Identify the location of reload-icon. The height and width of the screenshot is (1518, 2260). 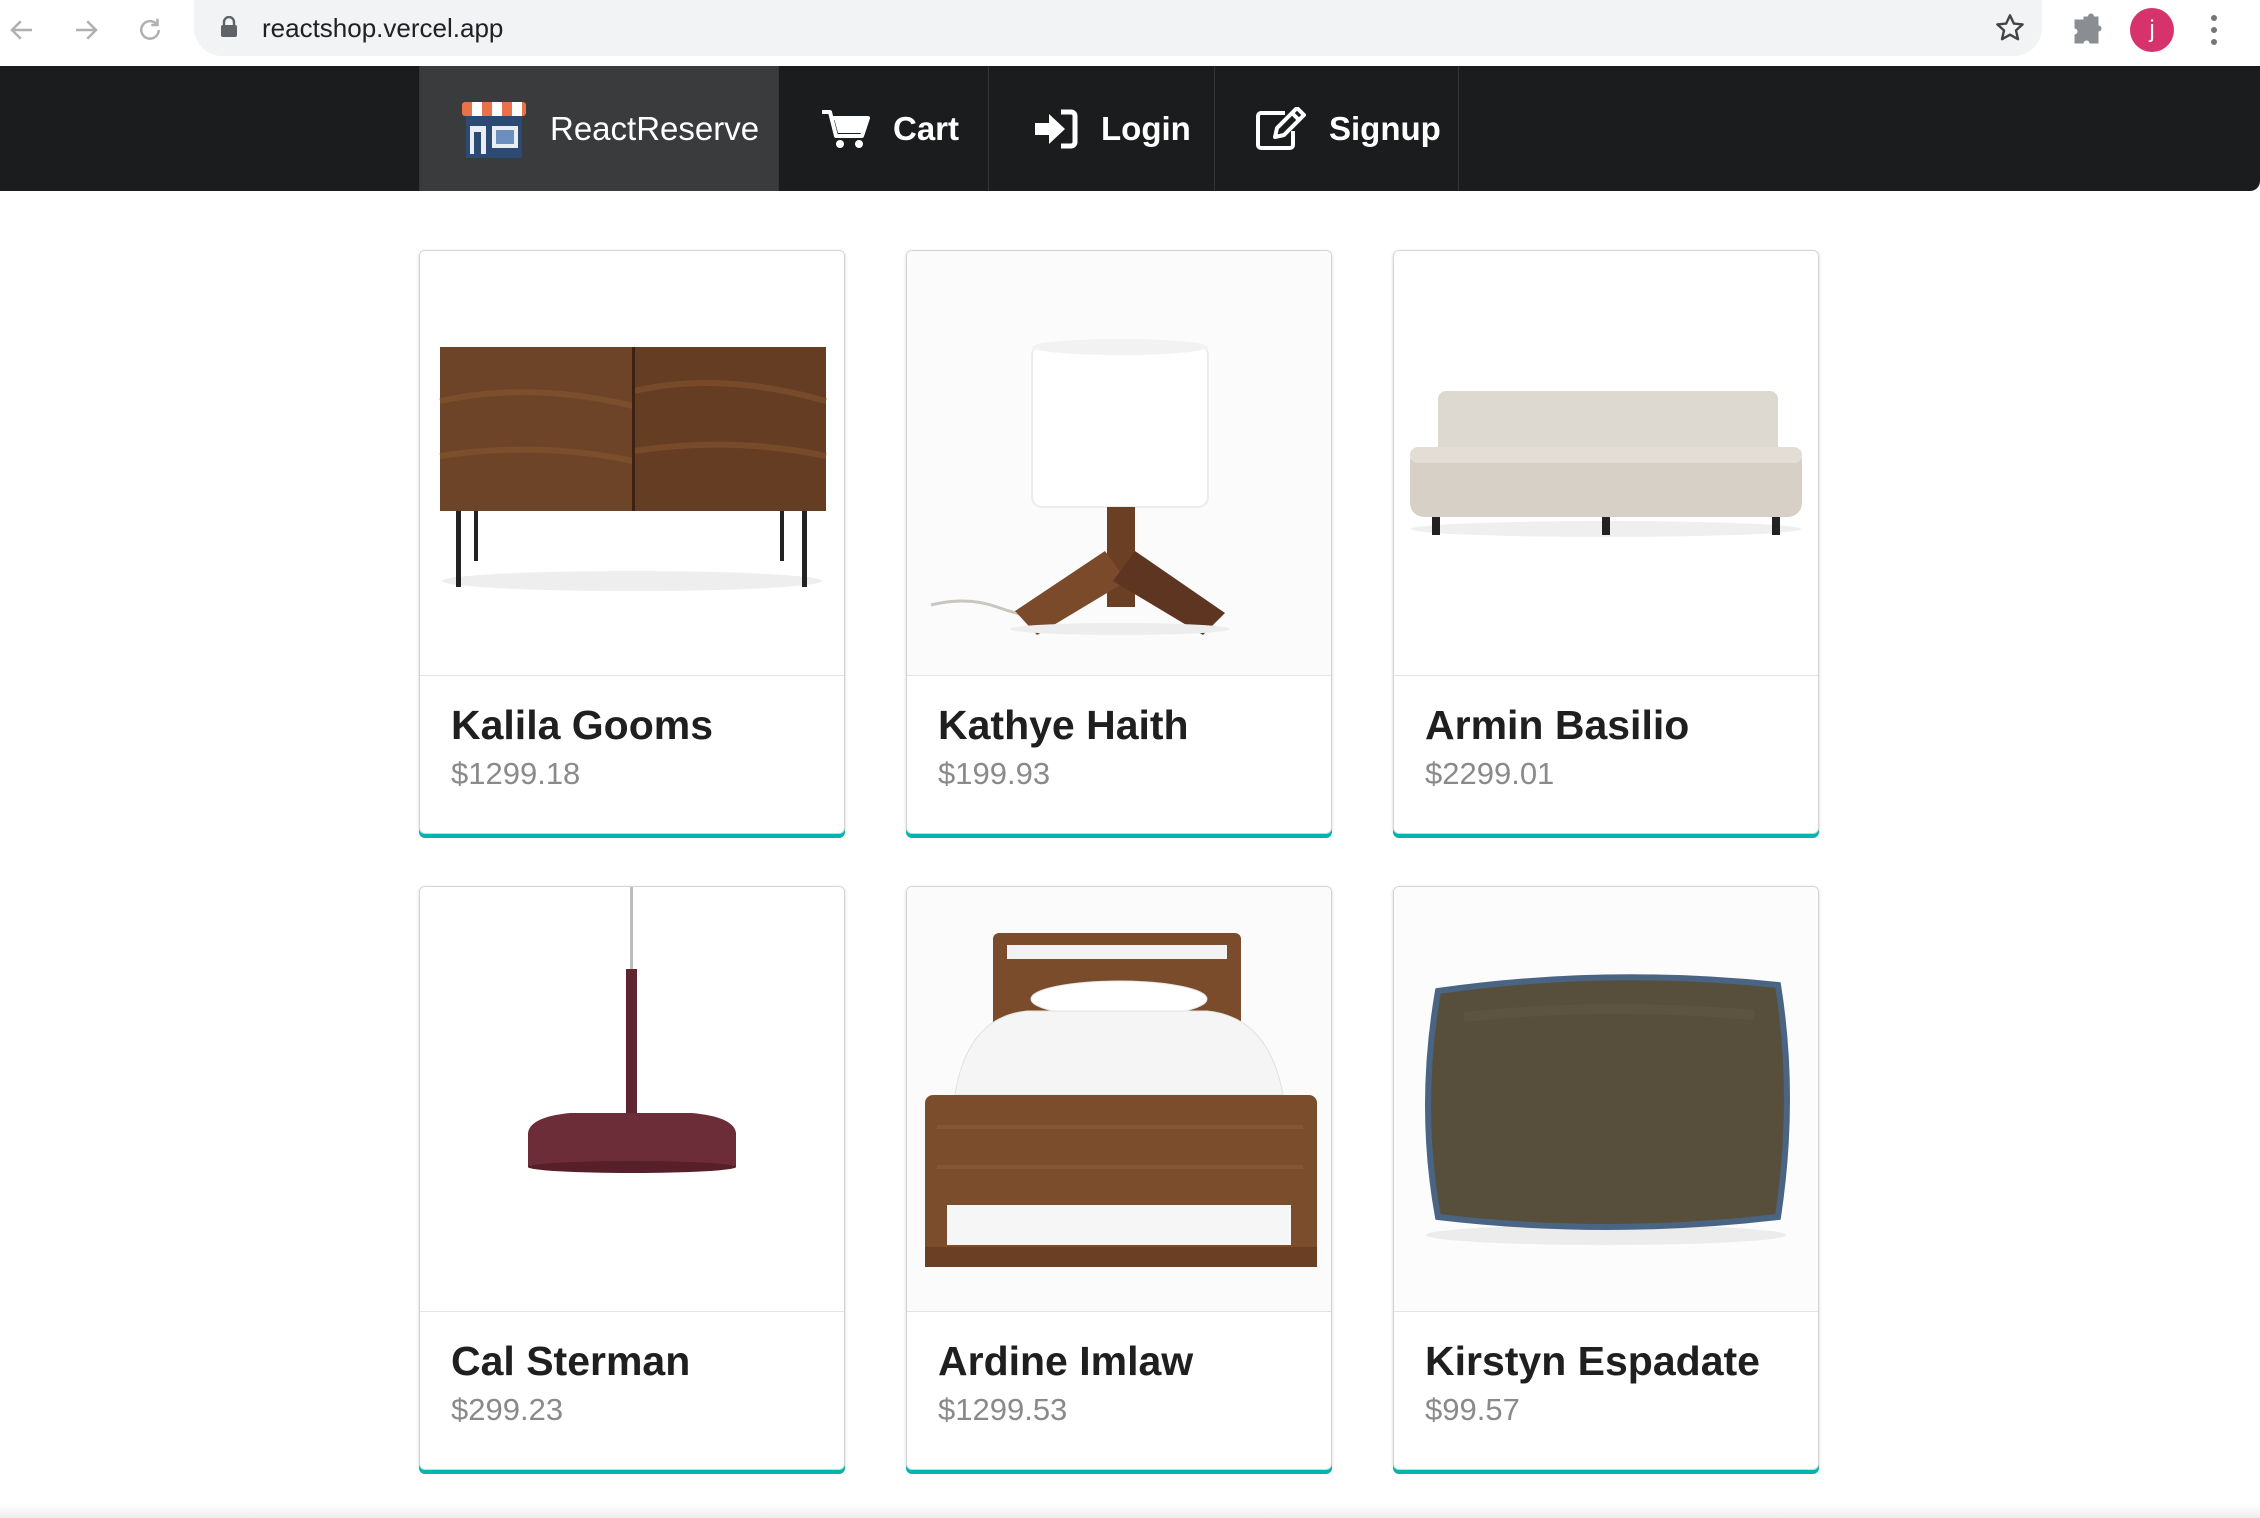
(150, 29).